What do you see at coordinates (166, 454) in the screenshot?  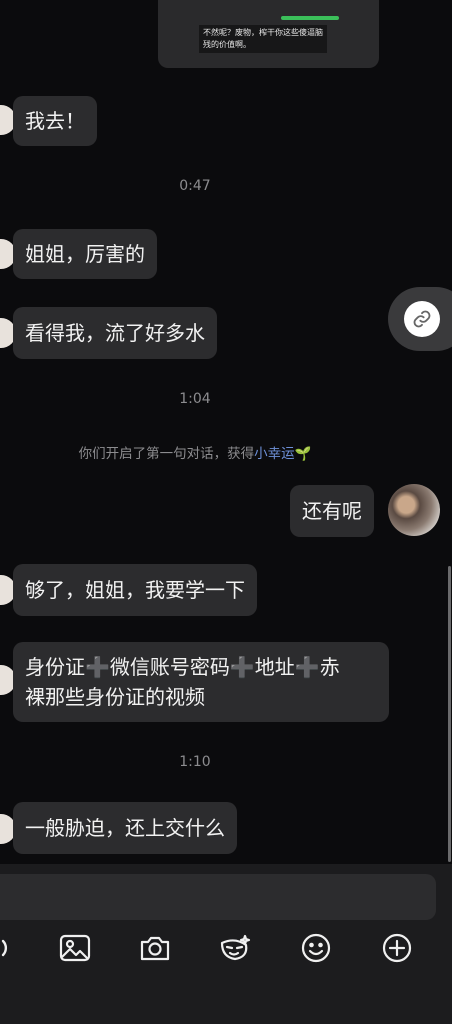 I see `system-notice-text: 你们开启了第一句对话，获得` at bounding box center [166, 454].